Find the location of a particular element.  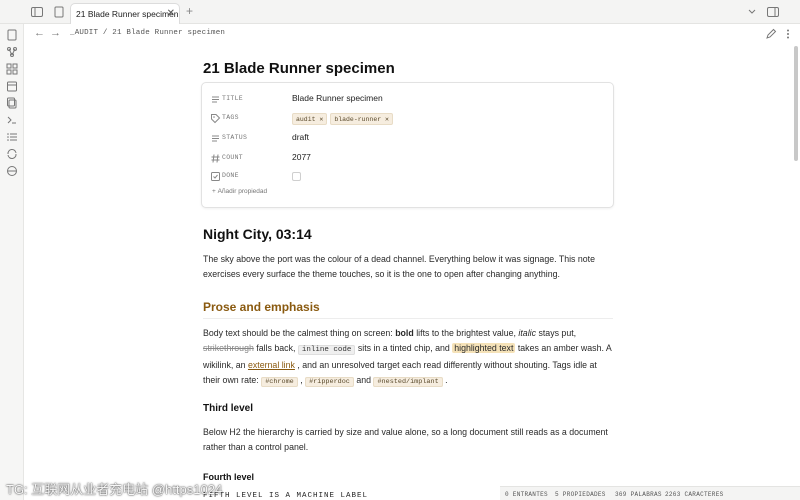

add-property-label: Añadir propiedad is located at coordinates (242, 191).